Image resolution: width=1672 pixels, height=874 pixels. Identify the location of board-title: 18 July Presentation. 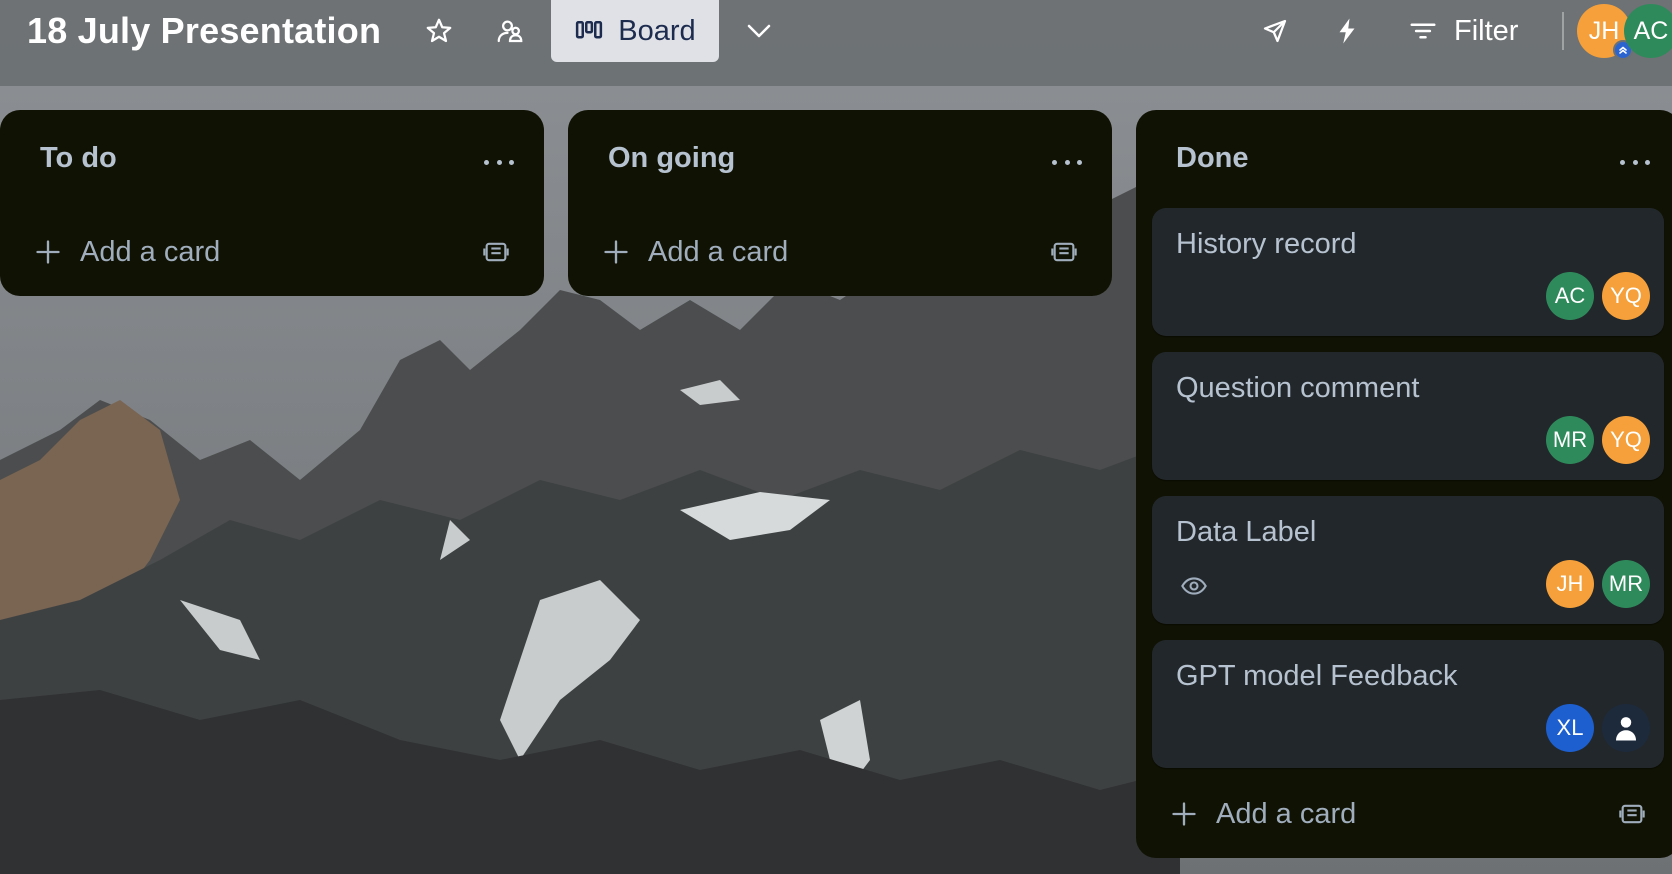
(204, 31).